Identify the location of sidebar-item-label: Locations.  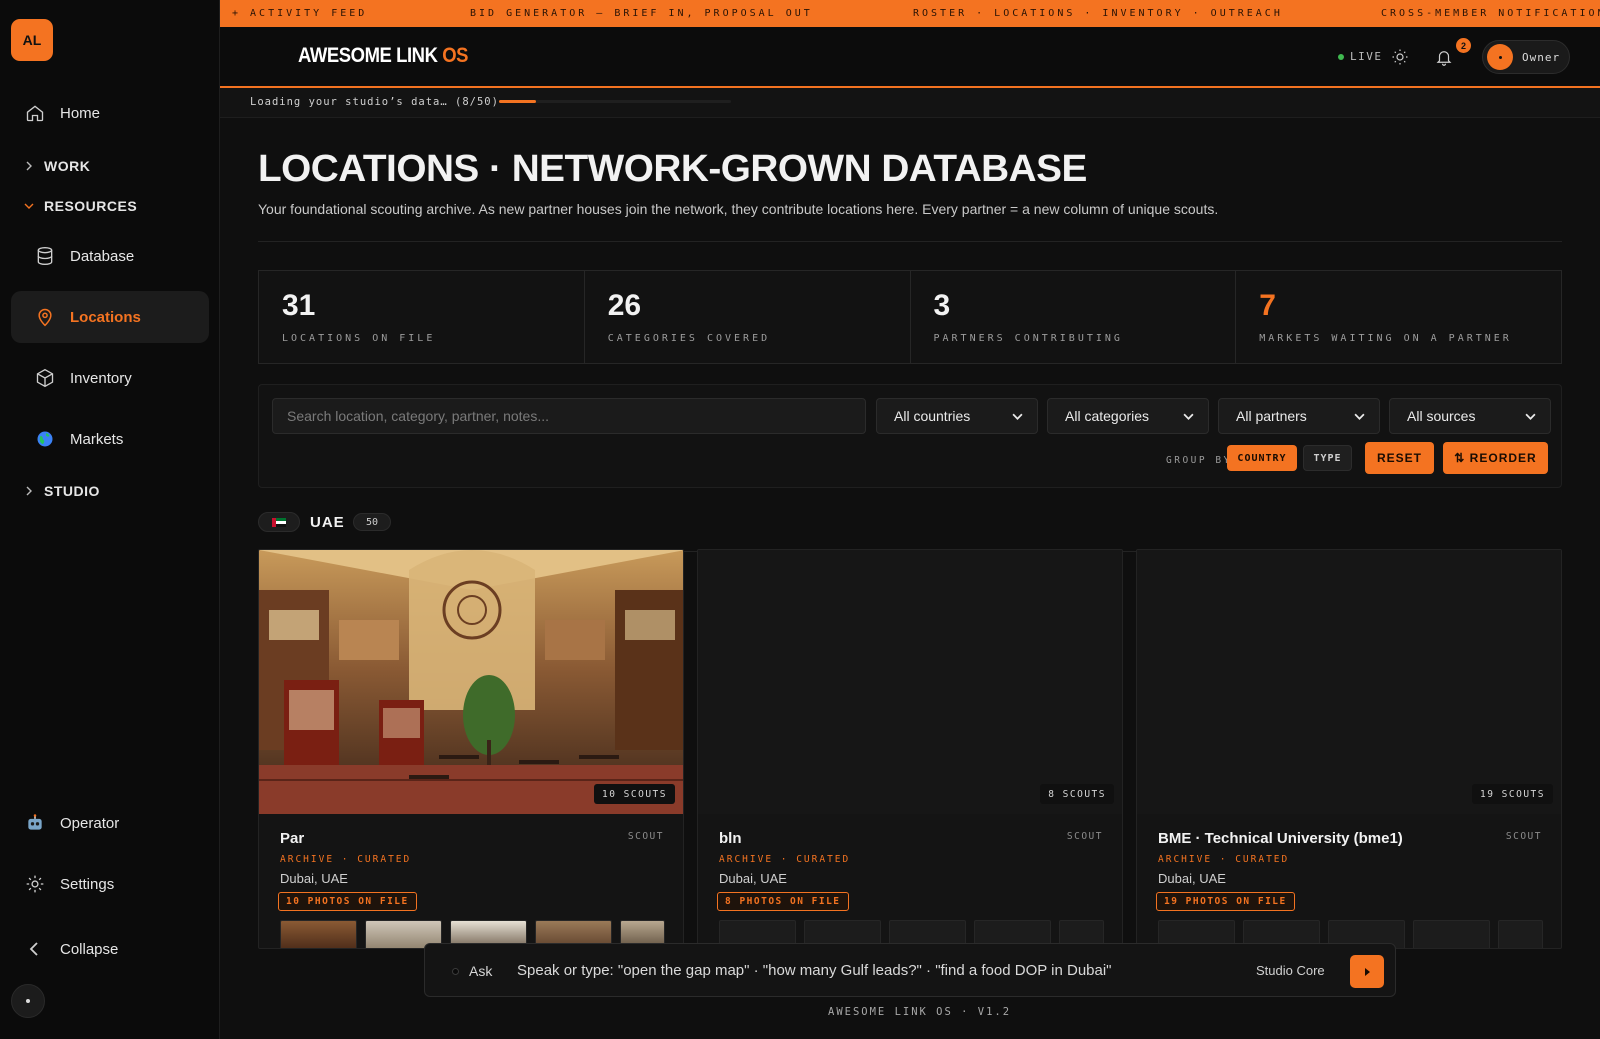
(105, 317).